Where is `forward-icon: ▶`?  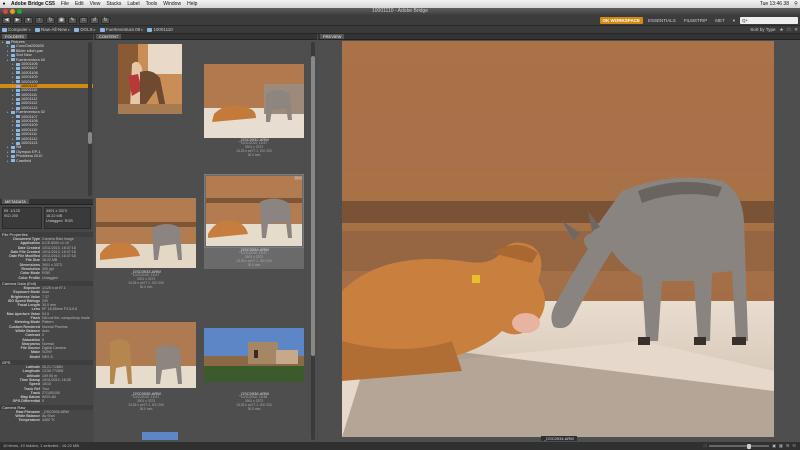 forward-icon: ▶ is located at coordinates (17, 20).